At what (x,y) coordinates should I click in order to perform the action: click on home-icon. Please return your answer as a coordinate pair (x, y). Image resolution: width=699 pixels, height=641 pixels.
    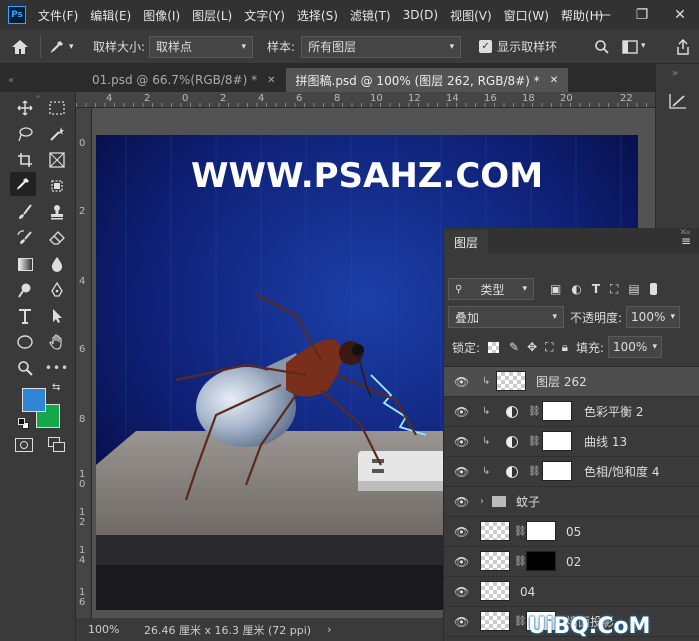
    Looking at the image, I should click on (20, 47).